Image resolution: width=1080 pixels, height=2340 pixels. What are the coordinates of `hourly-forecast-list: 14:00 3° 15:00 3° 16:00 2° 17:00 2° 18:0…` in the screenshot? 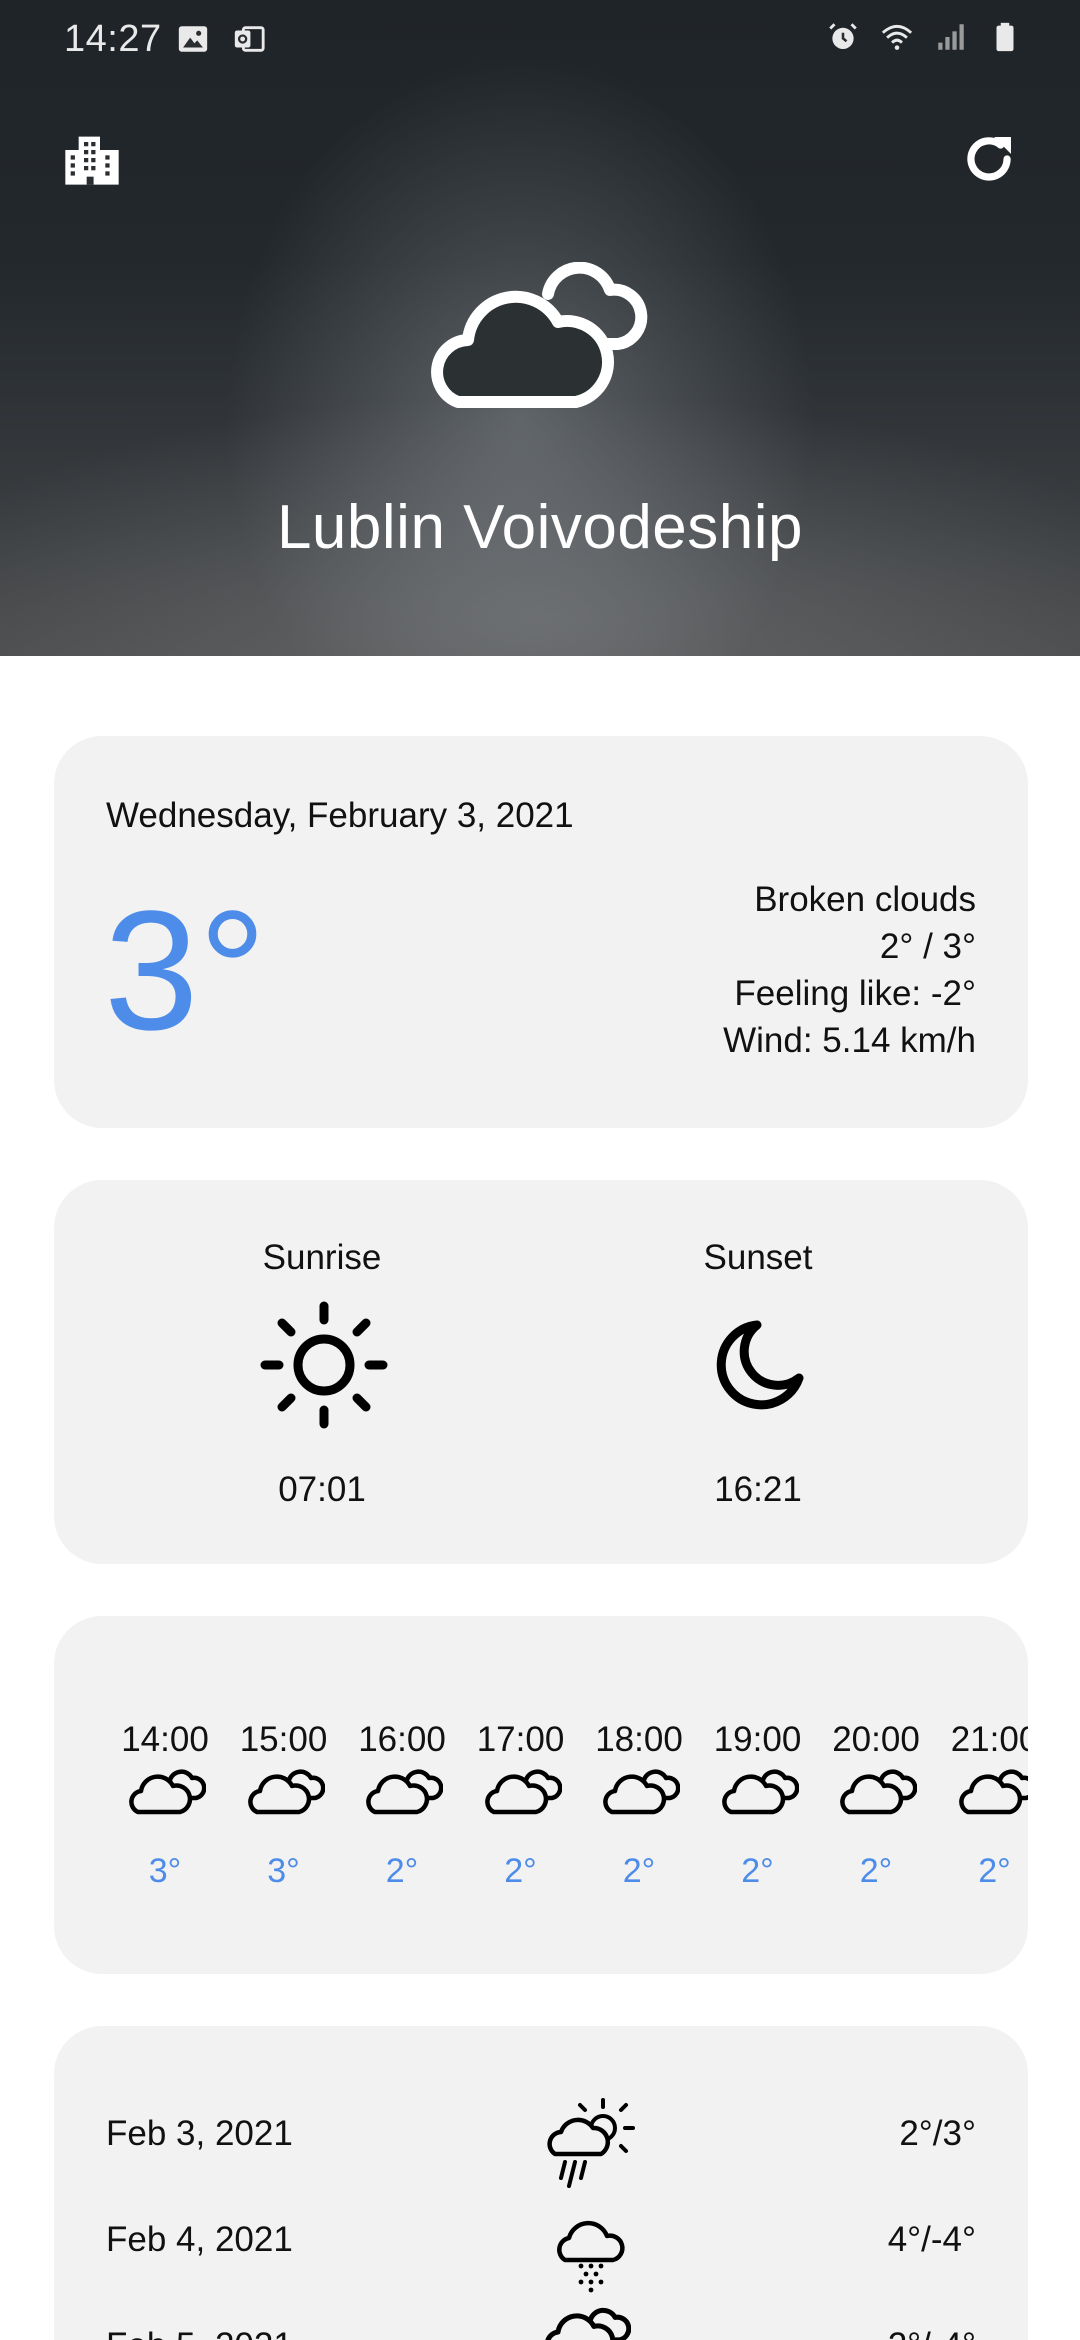 It's located at (567, 1795).